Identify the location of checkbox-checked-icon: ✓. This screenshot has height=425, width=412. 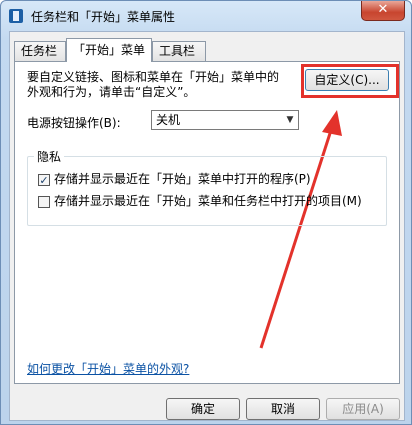
(44, 179).